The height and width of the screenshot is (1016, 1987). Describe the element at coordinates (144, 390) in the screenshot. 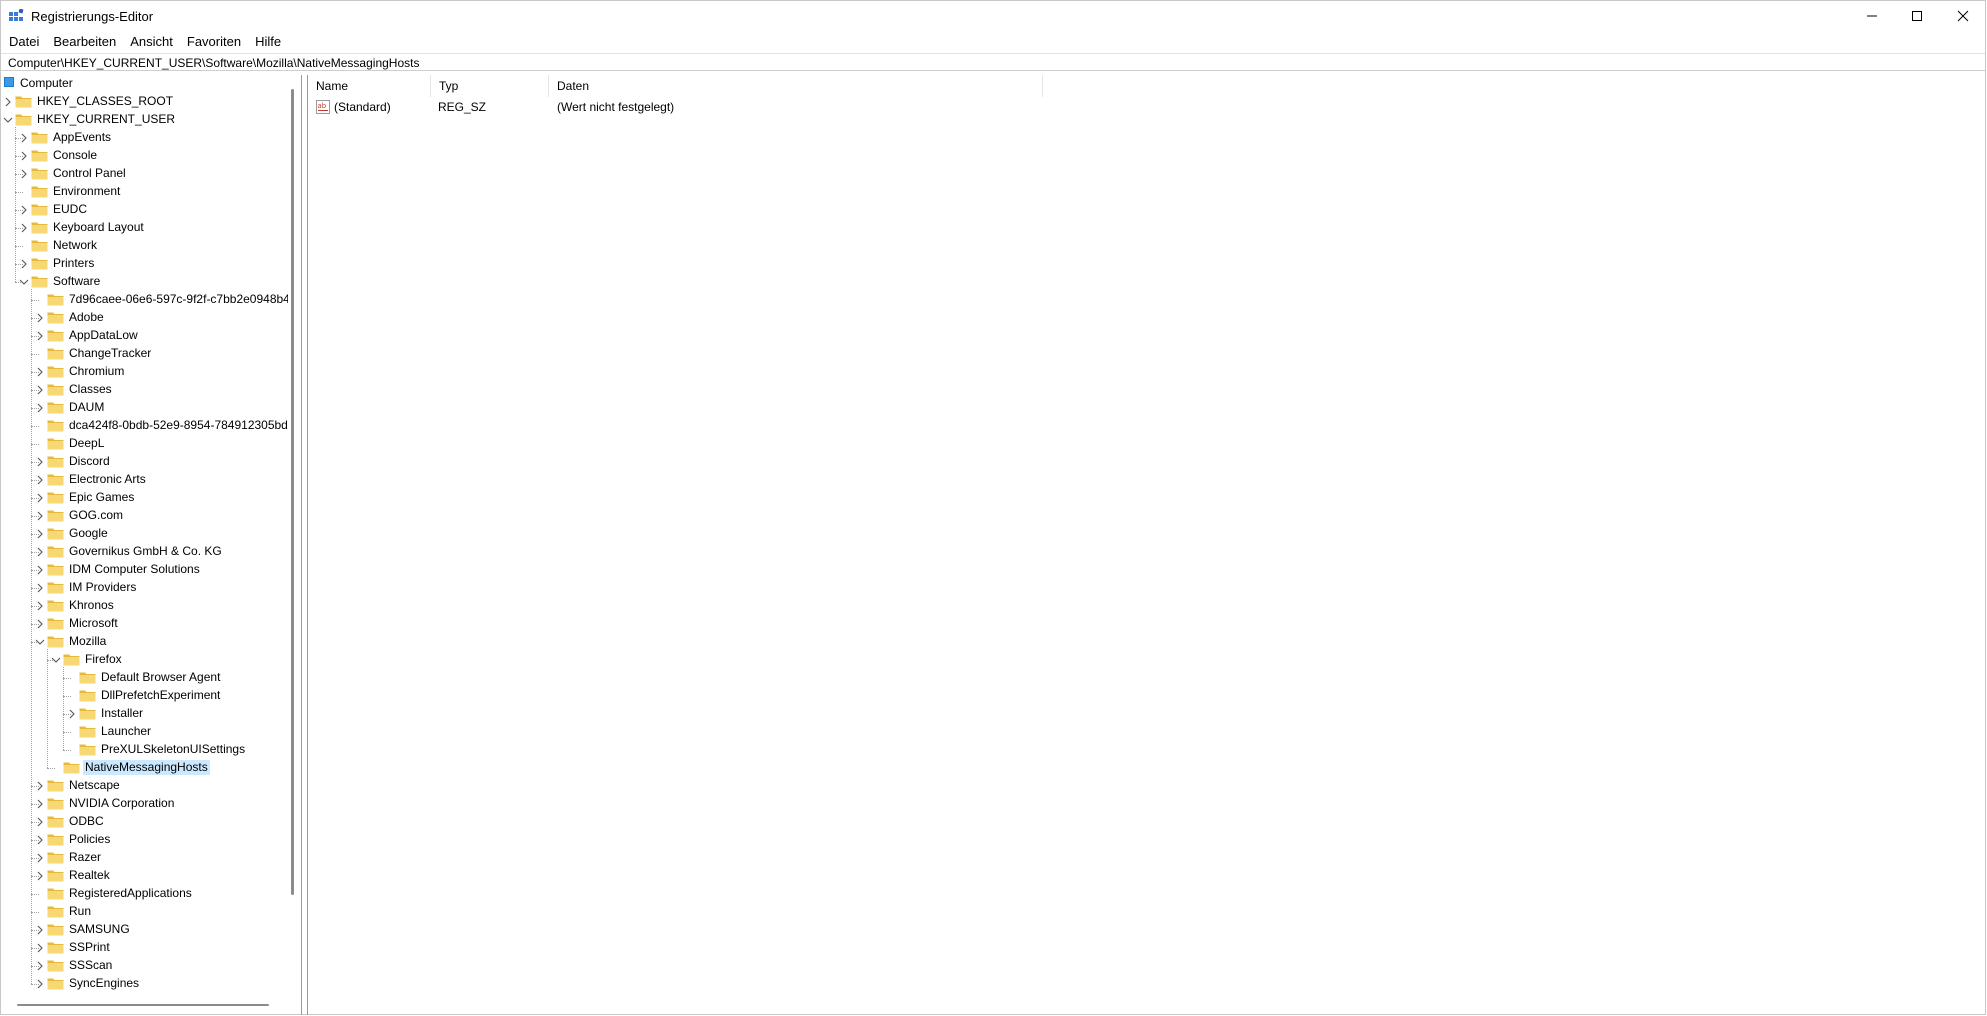

I see `tree-item-classes: Classes` at that location.